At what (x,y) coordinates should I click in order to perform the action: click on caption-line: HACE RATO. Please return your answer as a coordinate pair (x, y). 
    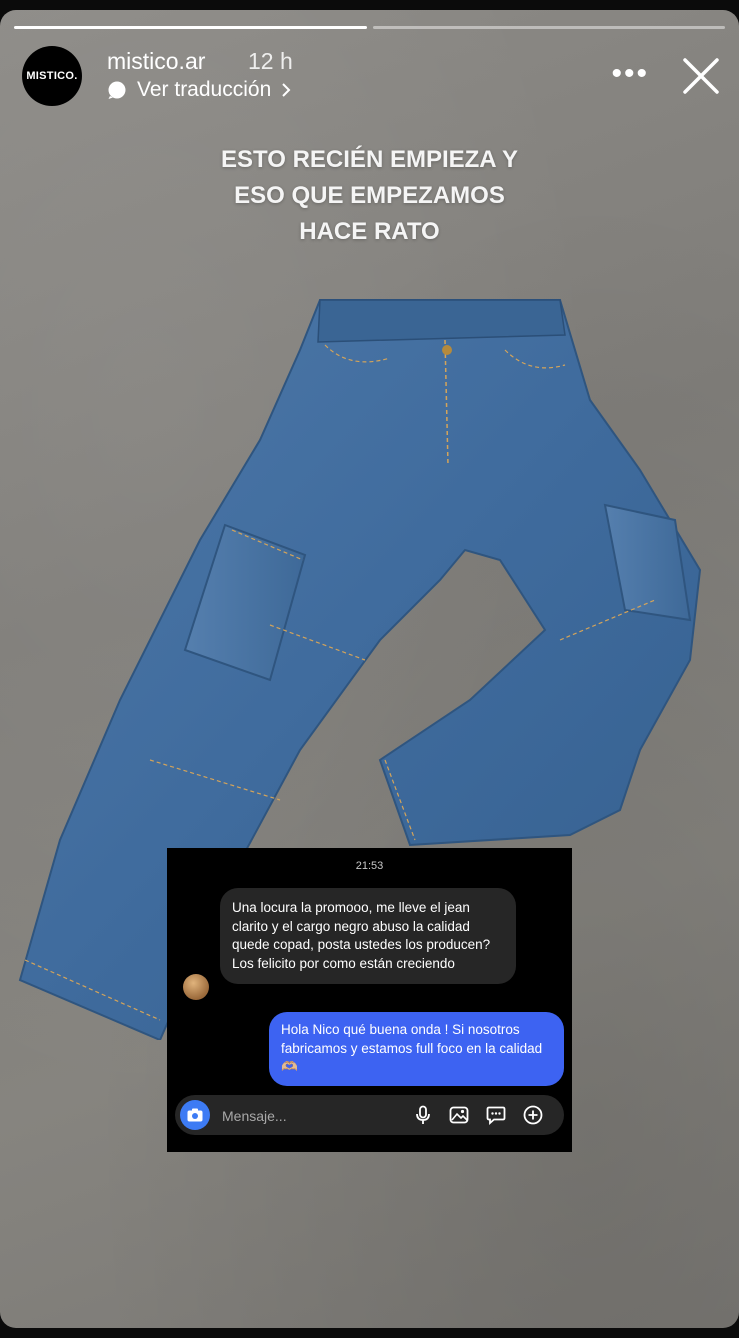
    Looking at the image, I should click on (369, 231).